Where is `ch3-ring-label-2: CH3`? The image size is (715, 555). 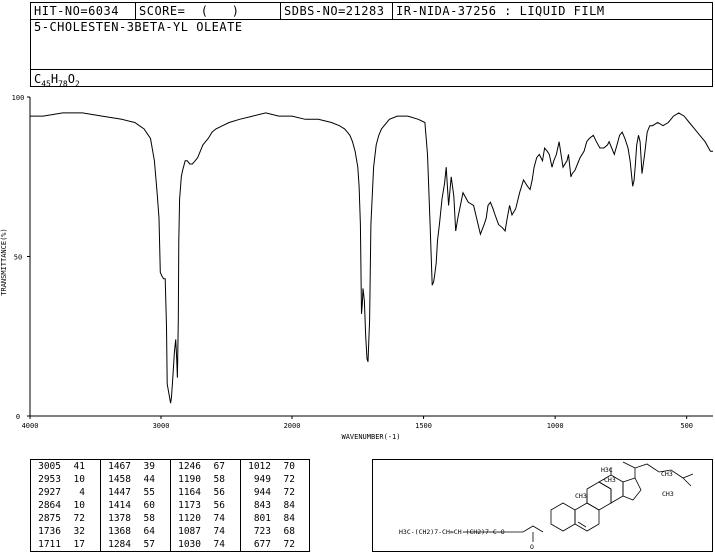
ch3-ring-label-2: CH3 is located at coordinates (610, 480).